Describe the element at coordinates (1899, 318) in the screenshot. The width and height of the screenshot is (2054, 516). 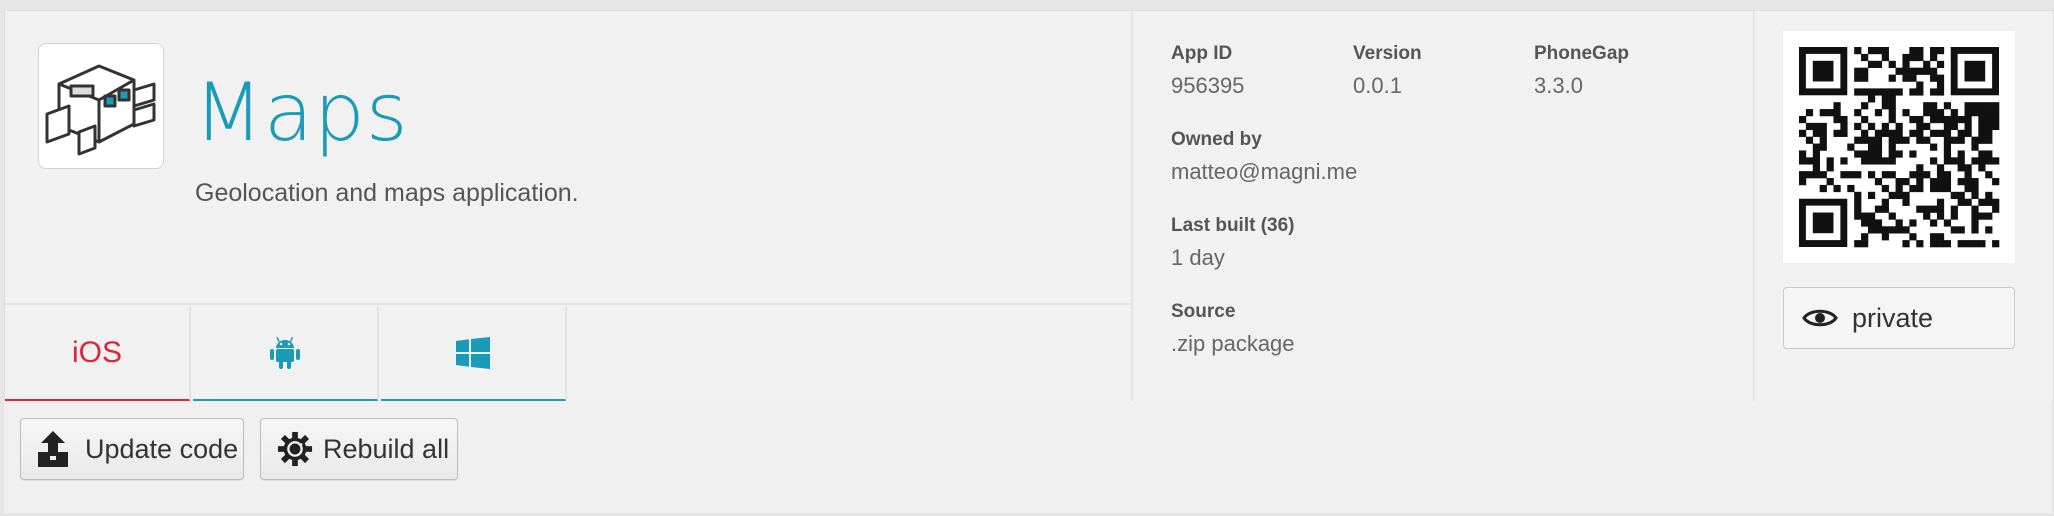
I see `privacy-toggle-button: private` at that location.